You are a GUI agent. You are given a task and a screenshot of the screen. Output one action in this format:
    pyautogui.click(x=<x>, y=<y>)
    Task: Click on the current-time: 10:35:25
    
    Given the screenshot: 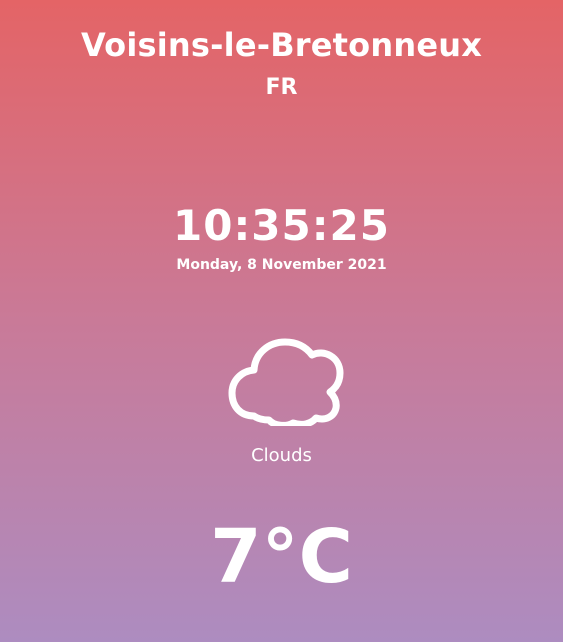 What is the action you would take?
    pyautogui.click(x=281, y=225)
    